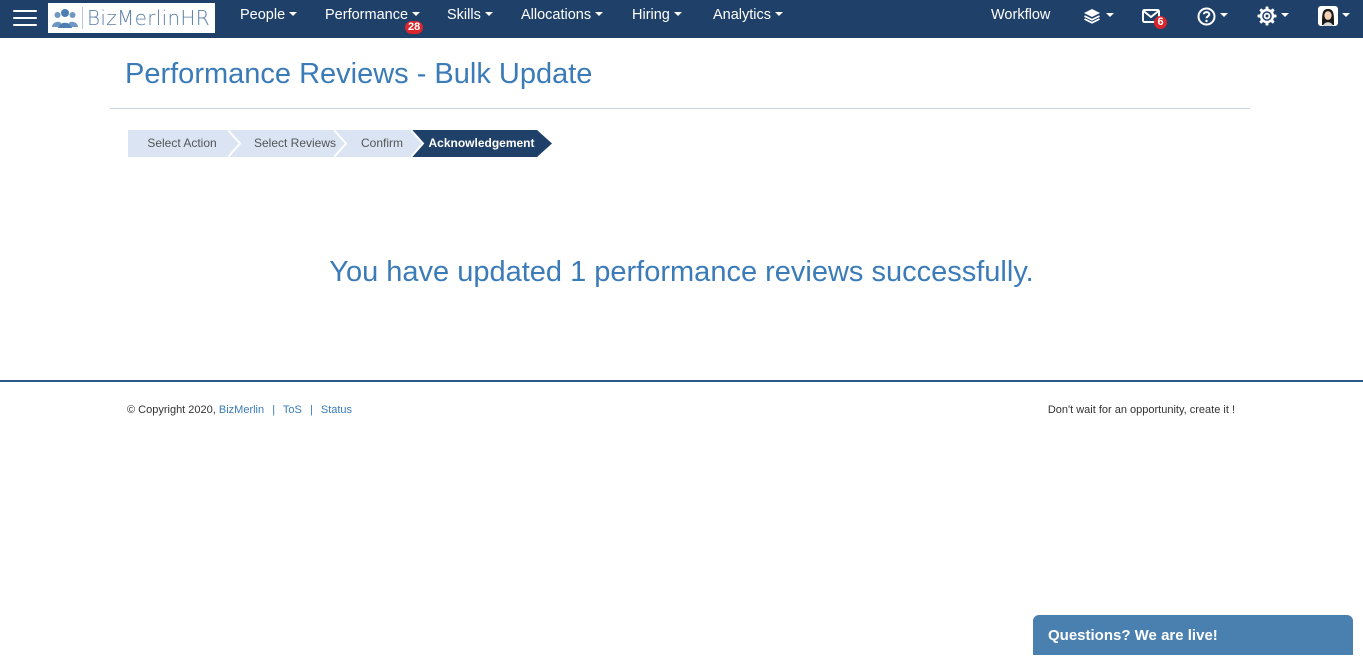 This screenshot has height=657, width=1363. I want to click on settings-menu, so click(1273, 17).